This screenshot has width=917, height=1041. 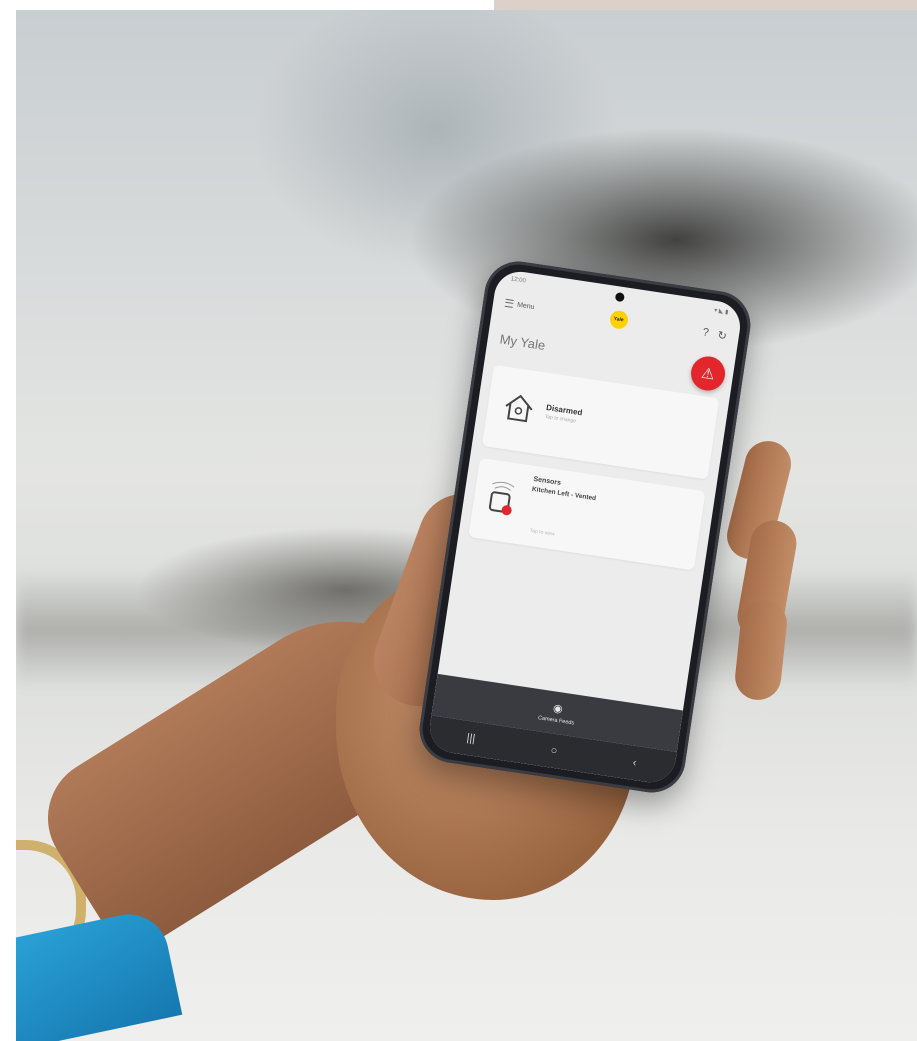 I want to click on back-button: ‹, so click(x=634, y=763).